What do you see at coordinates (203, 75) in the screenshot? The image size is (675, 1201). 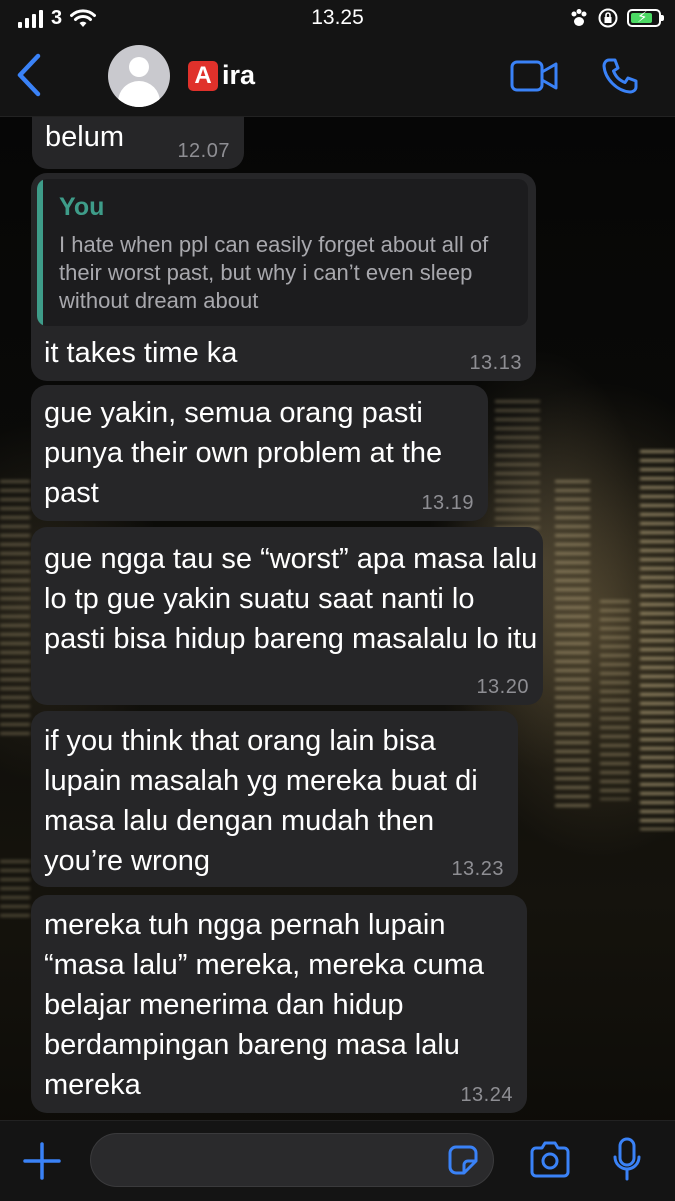 I see `contact-badge: A` at bounding box center [203, 75].